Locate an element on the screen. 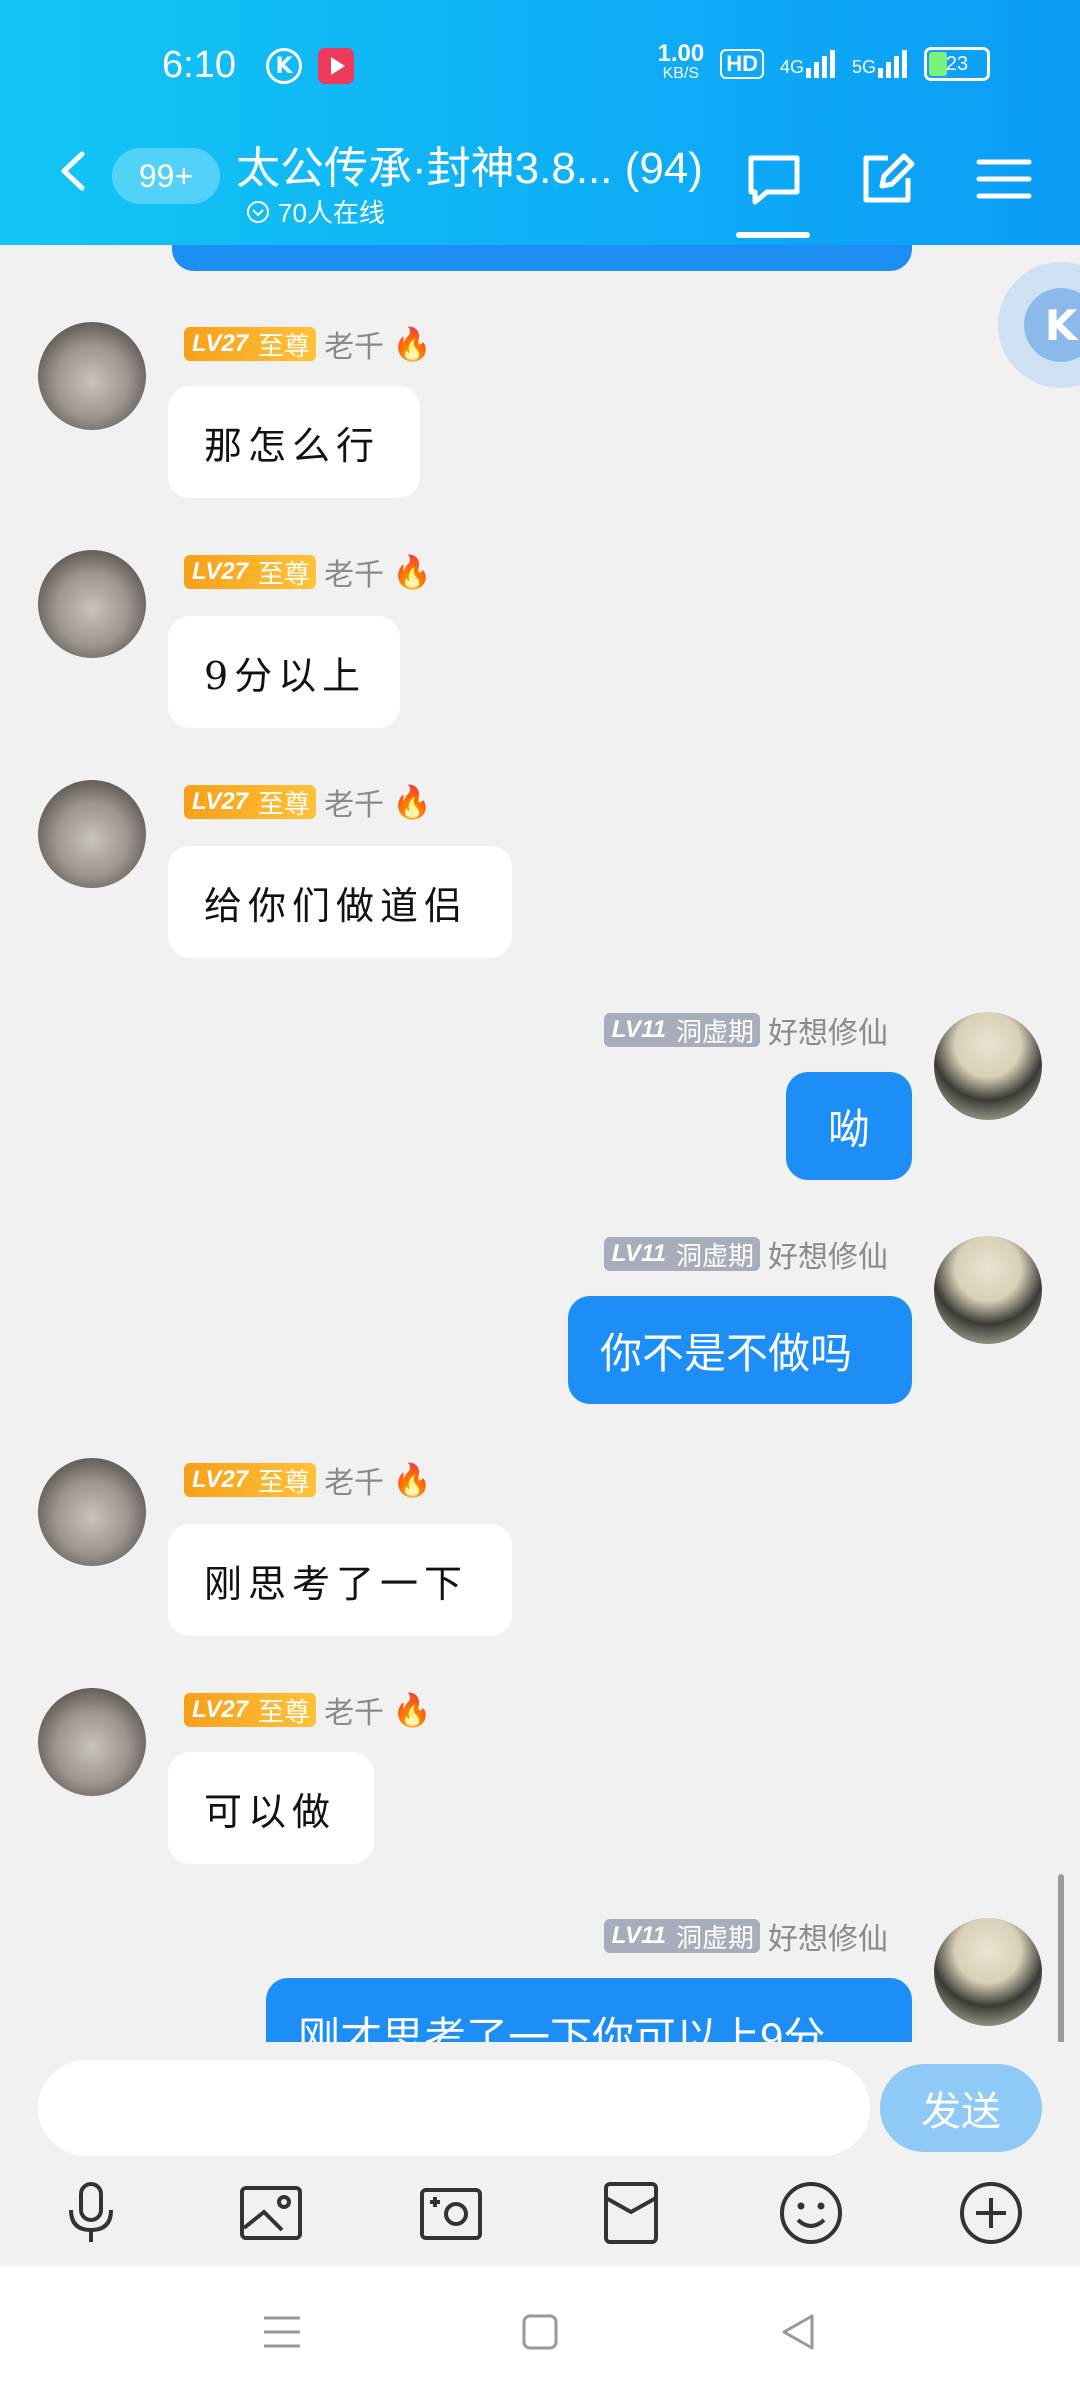  home-square-icon is located at coordinates (540, 2332).